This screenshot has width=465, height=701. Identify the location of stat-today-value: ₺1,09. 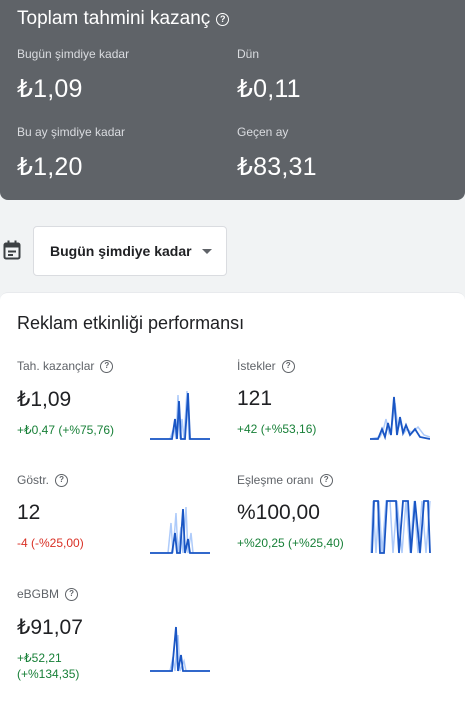
(50, 89).